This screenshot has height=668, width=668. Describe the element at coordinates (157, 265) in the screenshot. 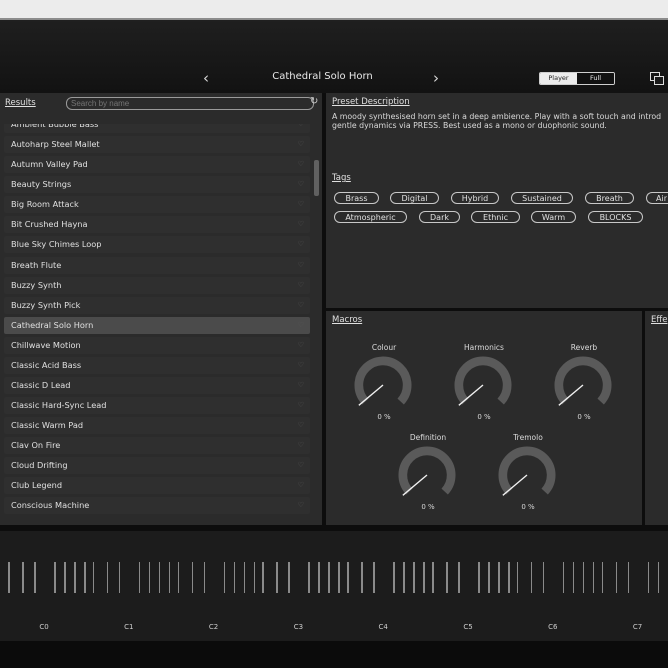

I see `list-item: Breath Flute ♡` at that location.